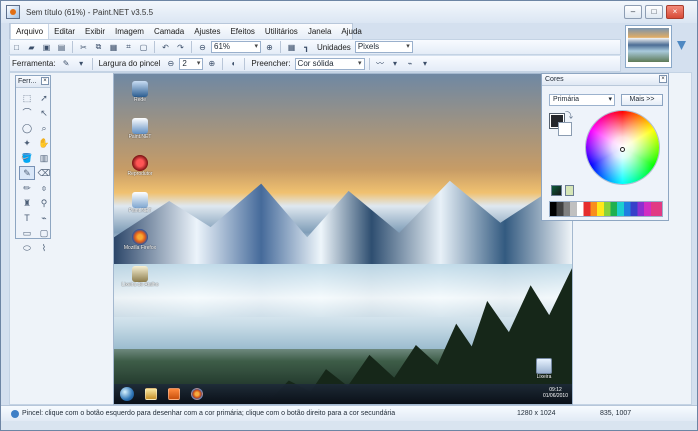 This screenshot has width=698, height=431. What do you see at coordinates (410, 64) in the screenshot?
I see `blend-mode-icon: ⌁` at bounding box center [410, 64].